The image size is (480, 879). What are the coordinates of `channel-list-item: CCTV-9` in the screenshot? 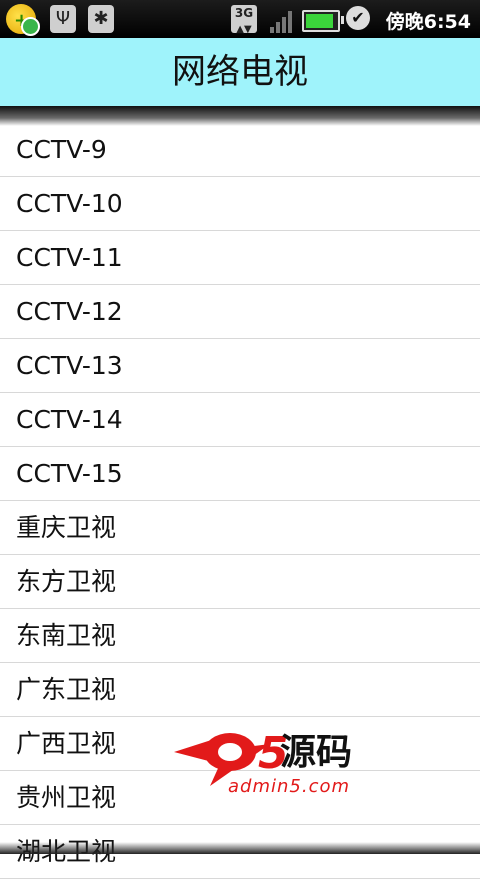 It's located at (240, 150).